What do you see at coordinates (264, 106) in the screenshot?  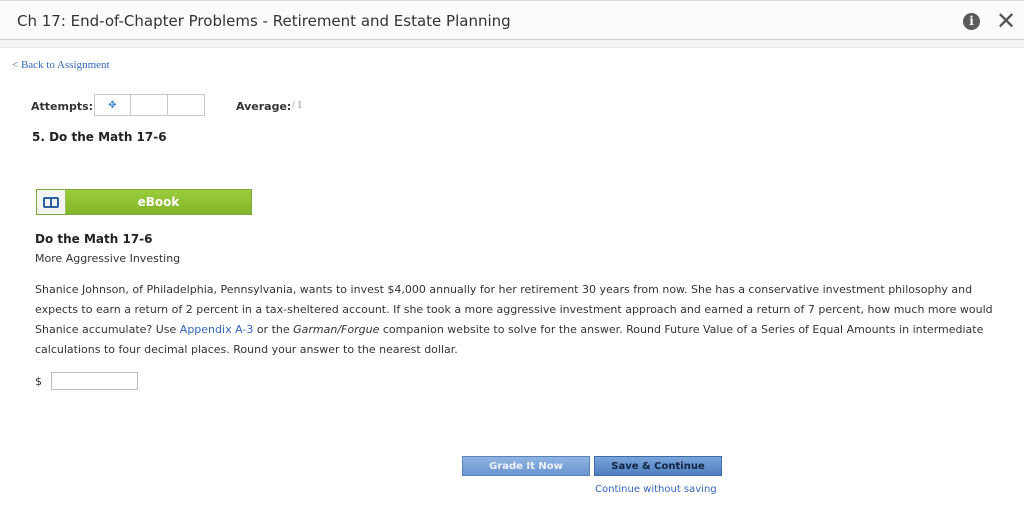 I see `average-label: Average:` at bounding box center [264, 106].